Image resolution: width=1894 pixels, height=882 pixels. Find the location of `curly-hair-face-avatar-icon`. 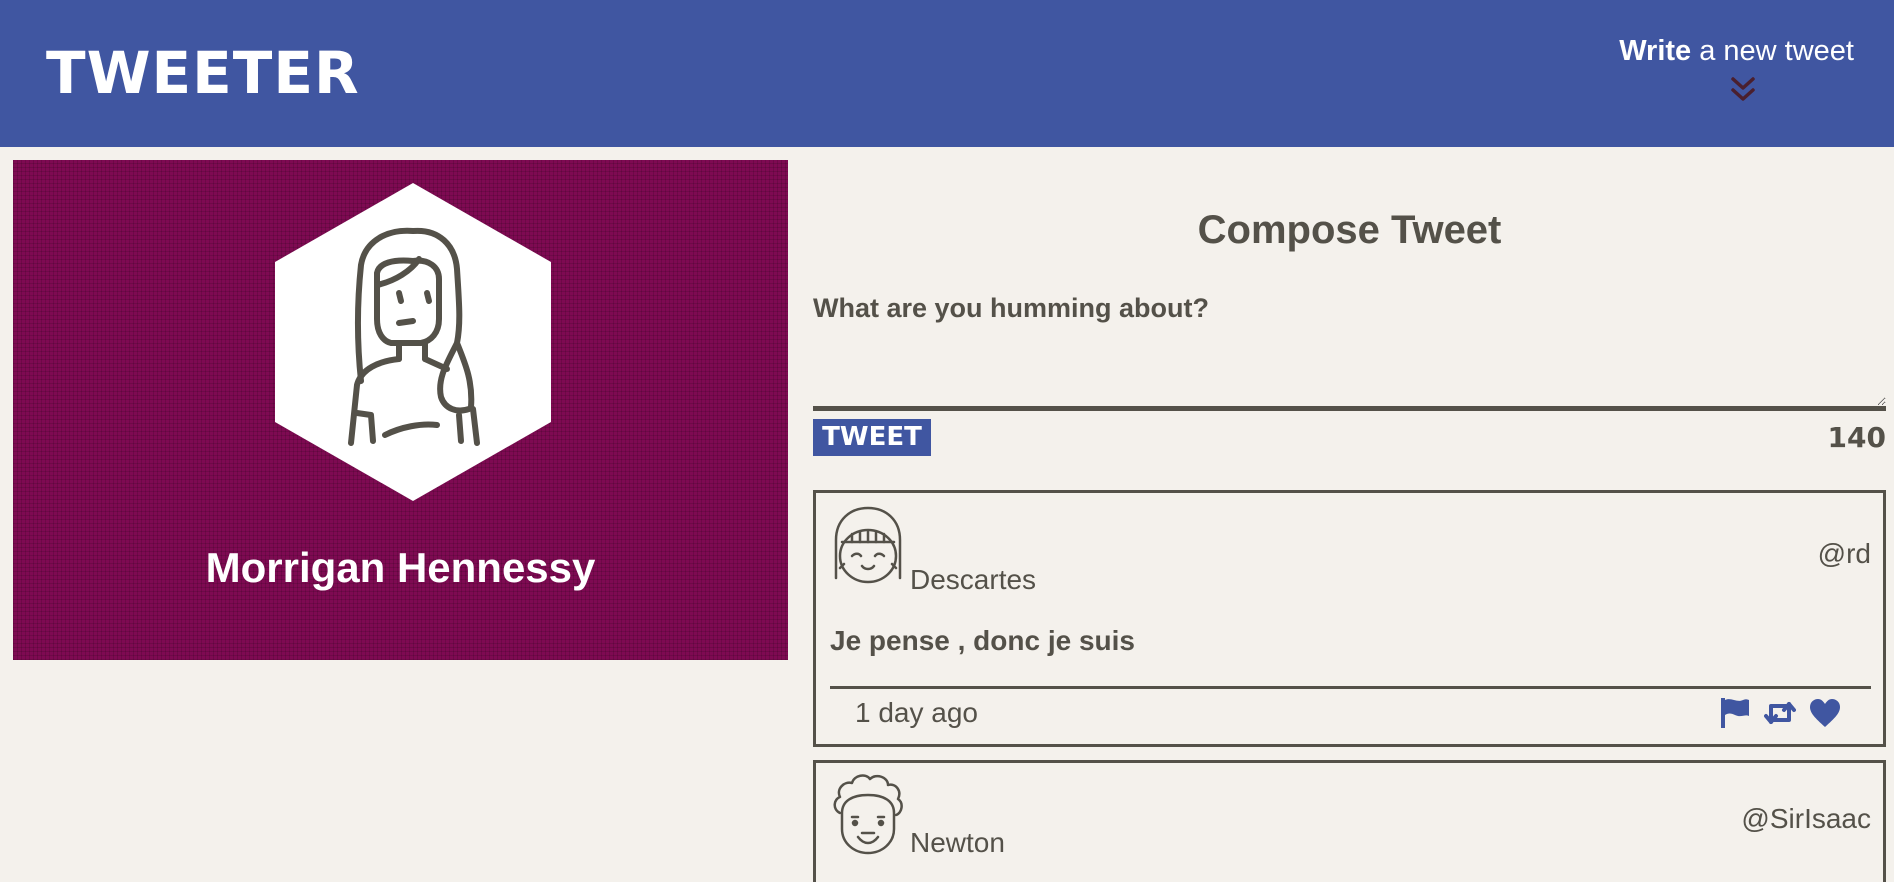

curly-hair-face-avatar-icon is located at coordinates (868, 814).